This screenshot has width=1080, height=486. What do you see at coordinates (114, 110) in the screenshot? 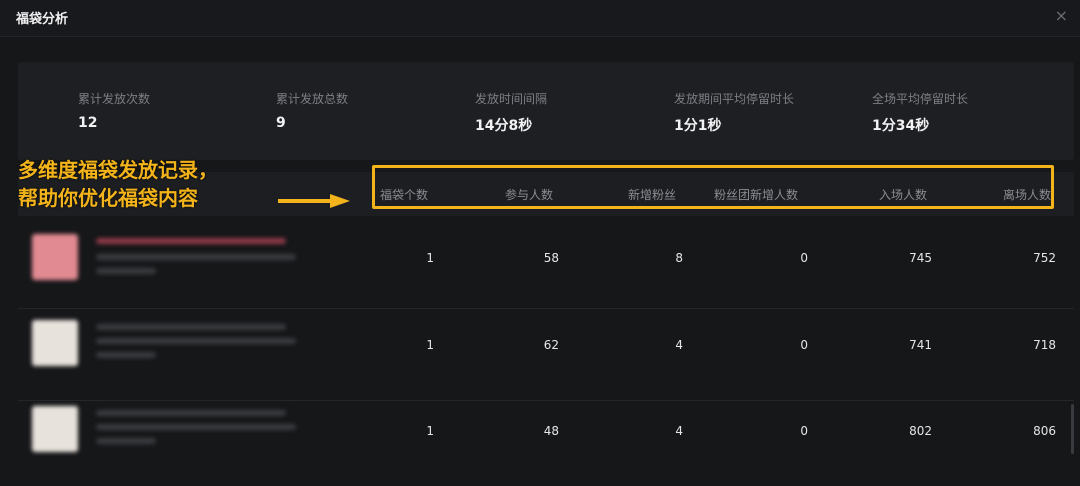
I see `stat-total-sends: 累计发放次数 12` at bounding box center [114, 110].